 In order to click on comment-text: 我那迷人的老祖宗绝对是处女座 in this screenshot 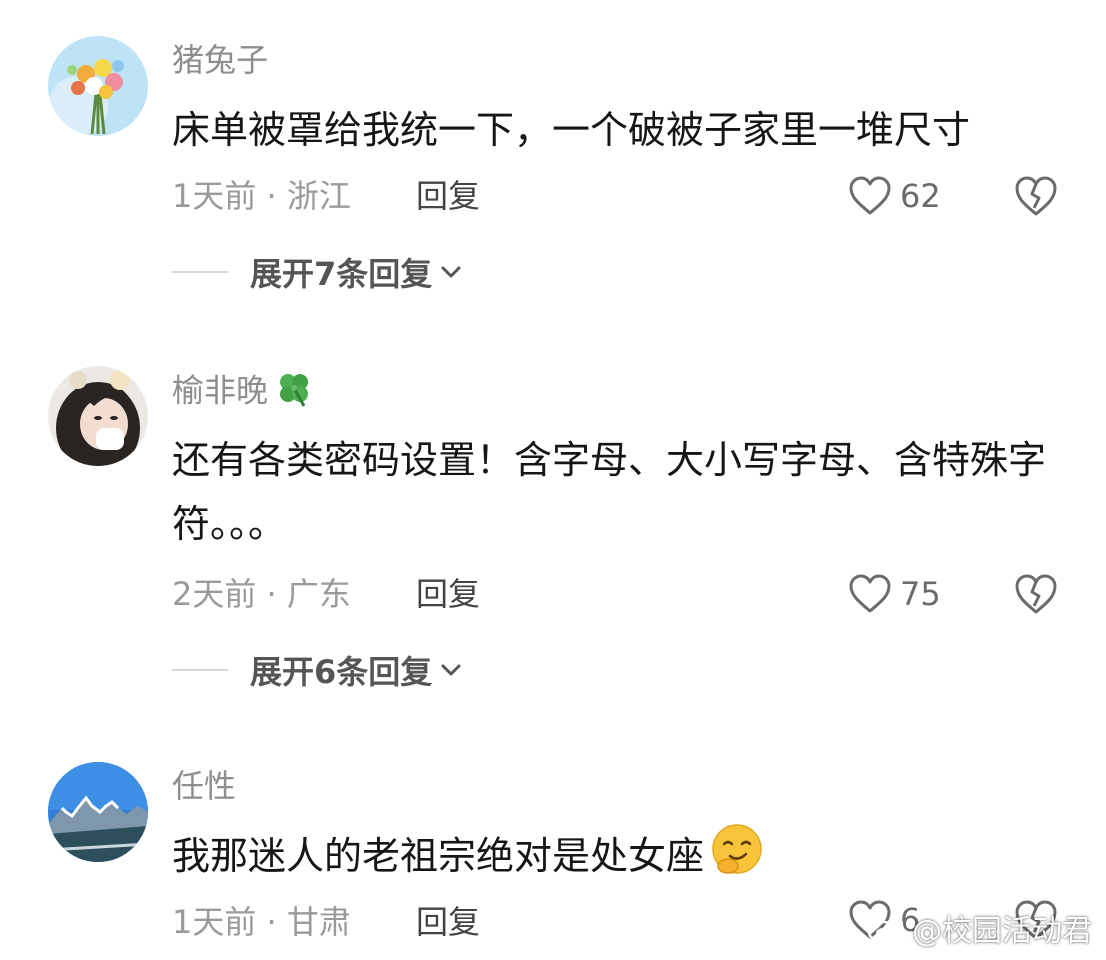, I will do `click(612, 858)`.